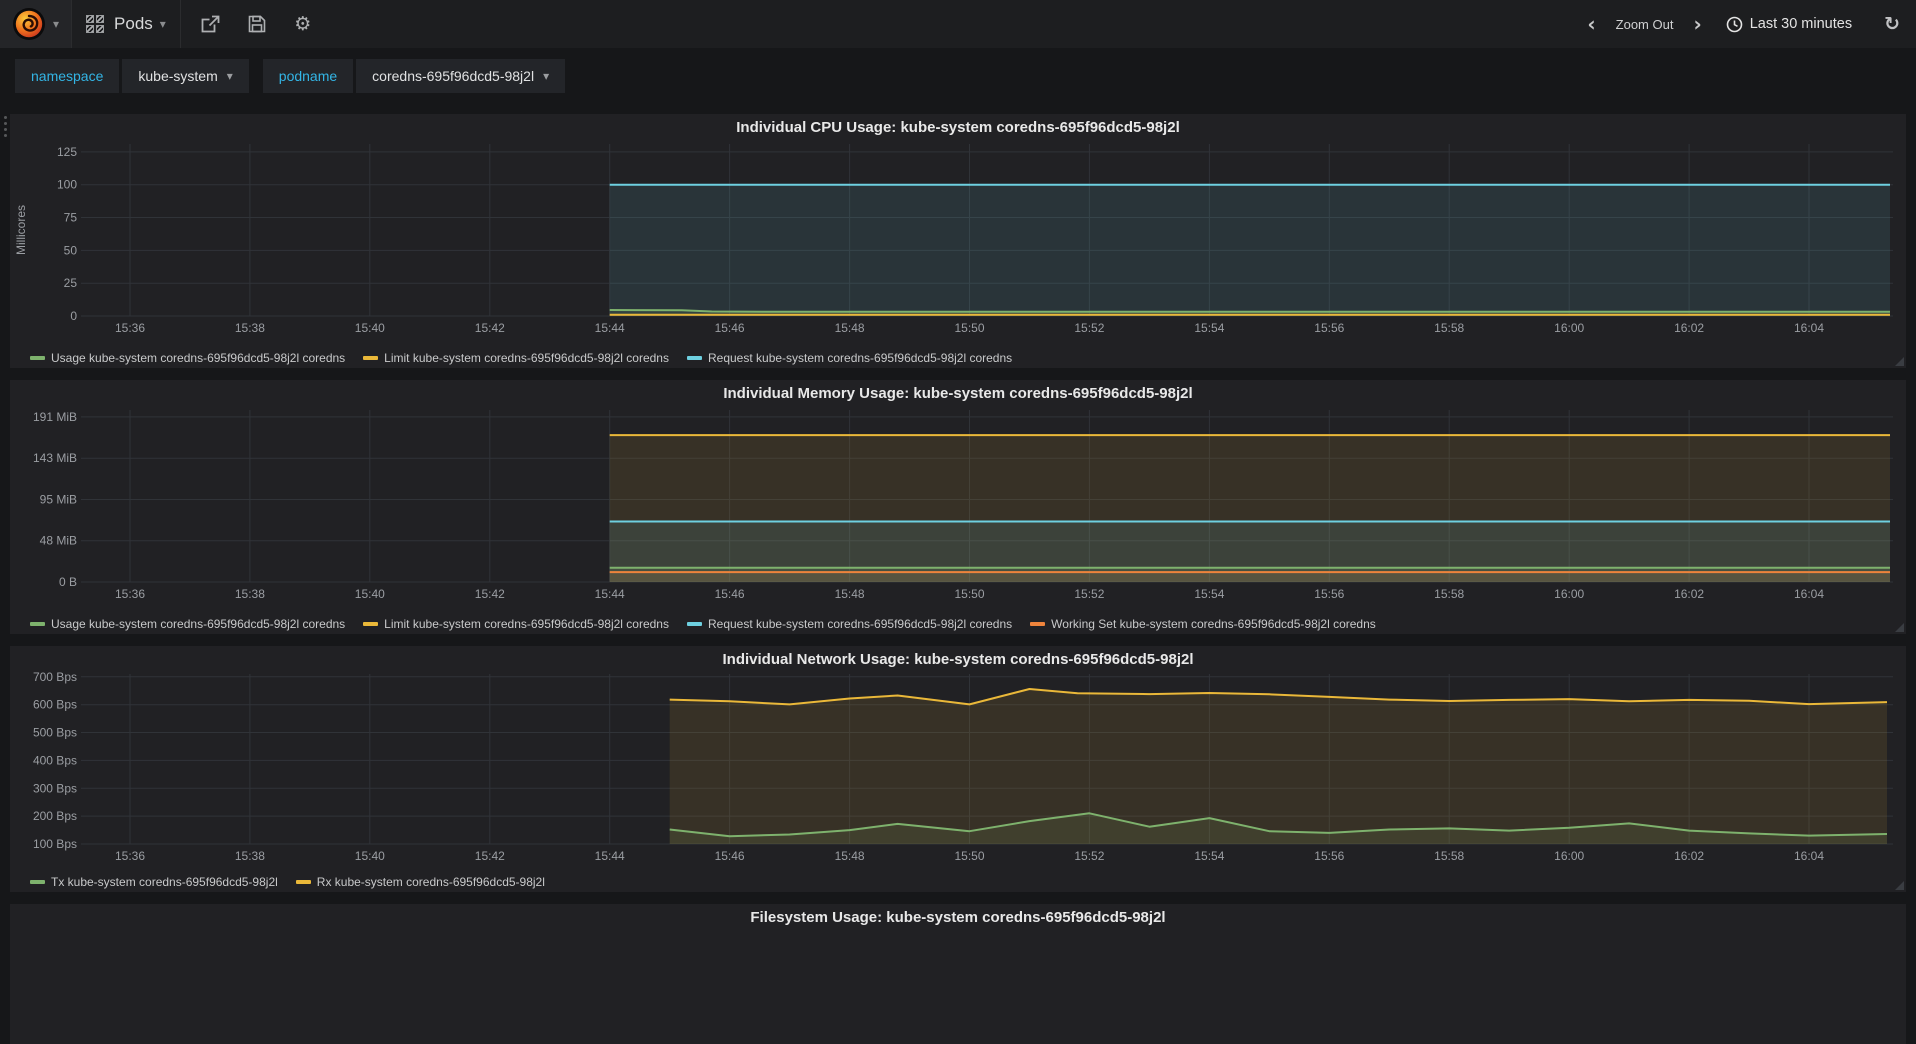 This screenshot has height=1044, width=1916. Describe the element at coordinates (229, 76) in the screenshot. I see `chevron-down-icon: ▾` at that location.